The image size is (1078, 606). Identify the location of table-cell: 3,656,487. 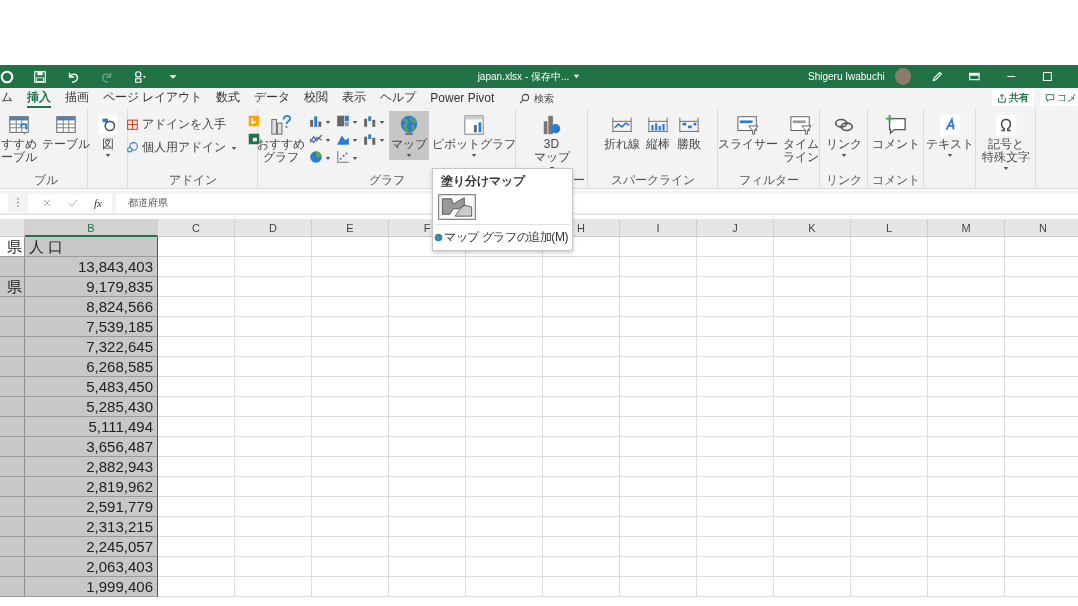
(91, 447).